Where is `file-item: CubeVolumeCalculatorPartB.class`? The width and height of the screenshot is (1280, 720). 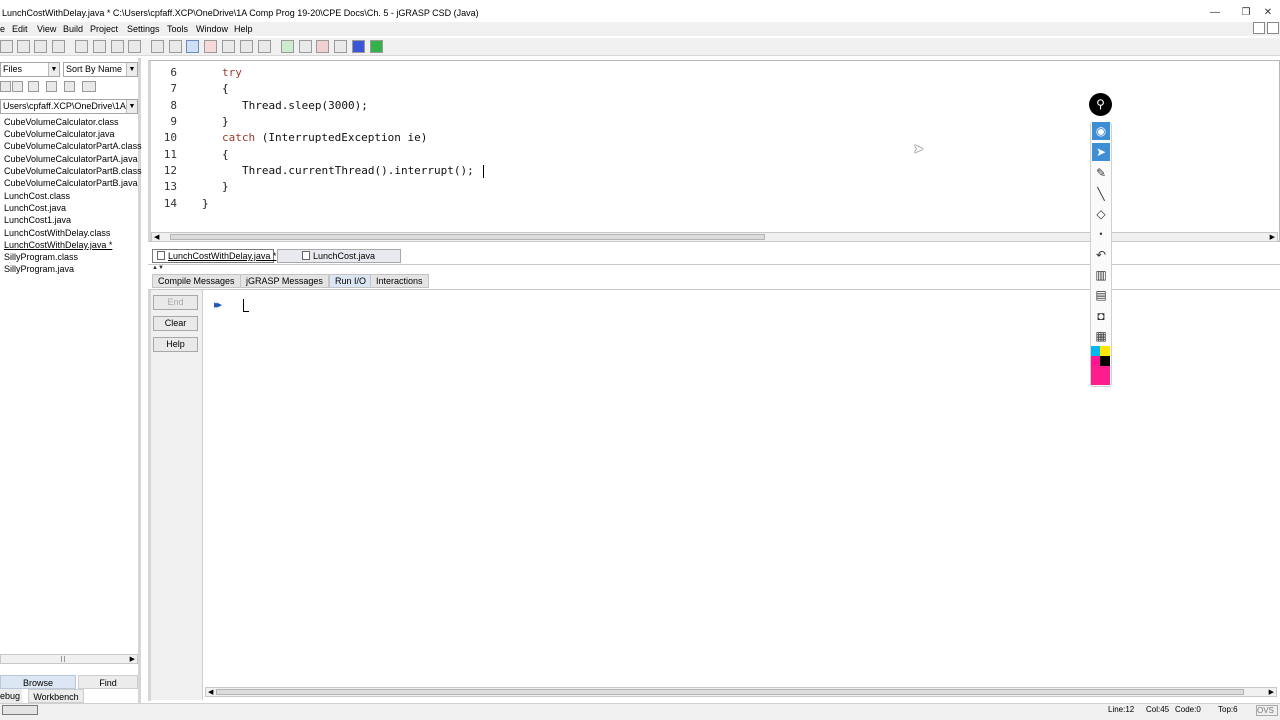 file-item: CubeVolumeCalculatorPartB.class is located at coordinates (73, 171).